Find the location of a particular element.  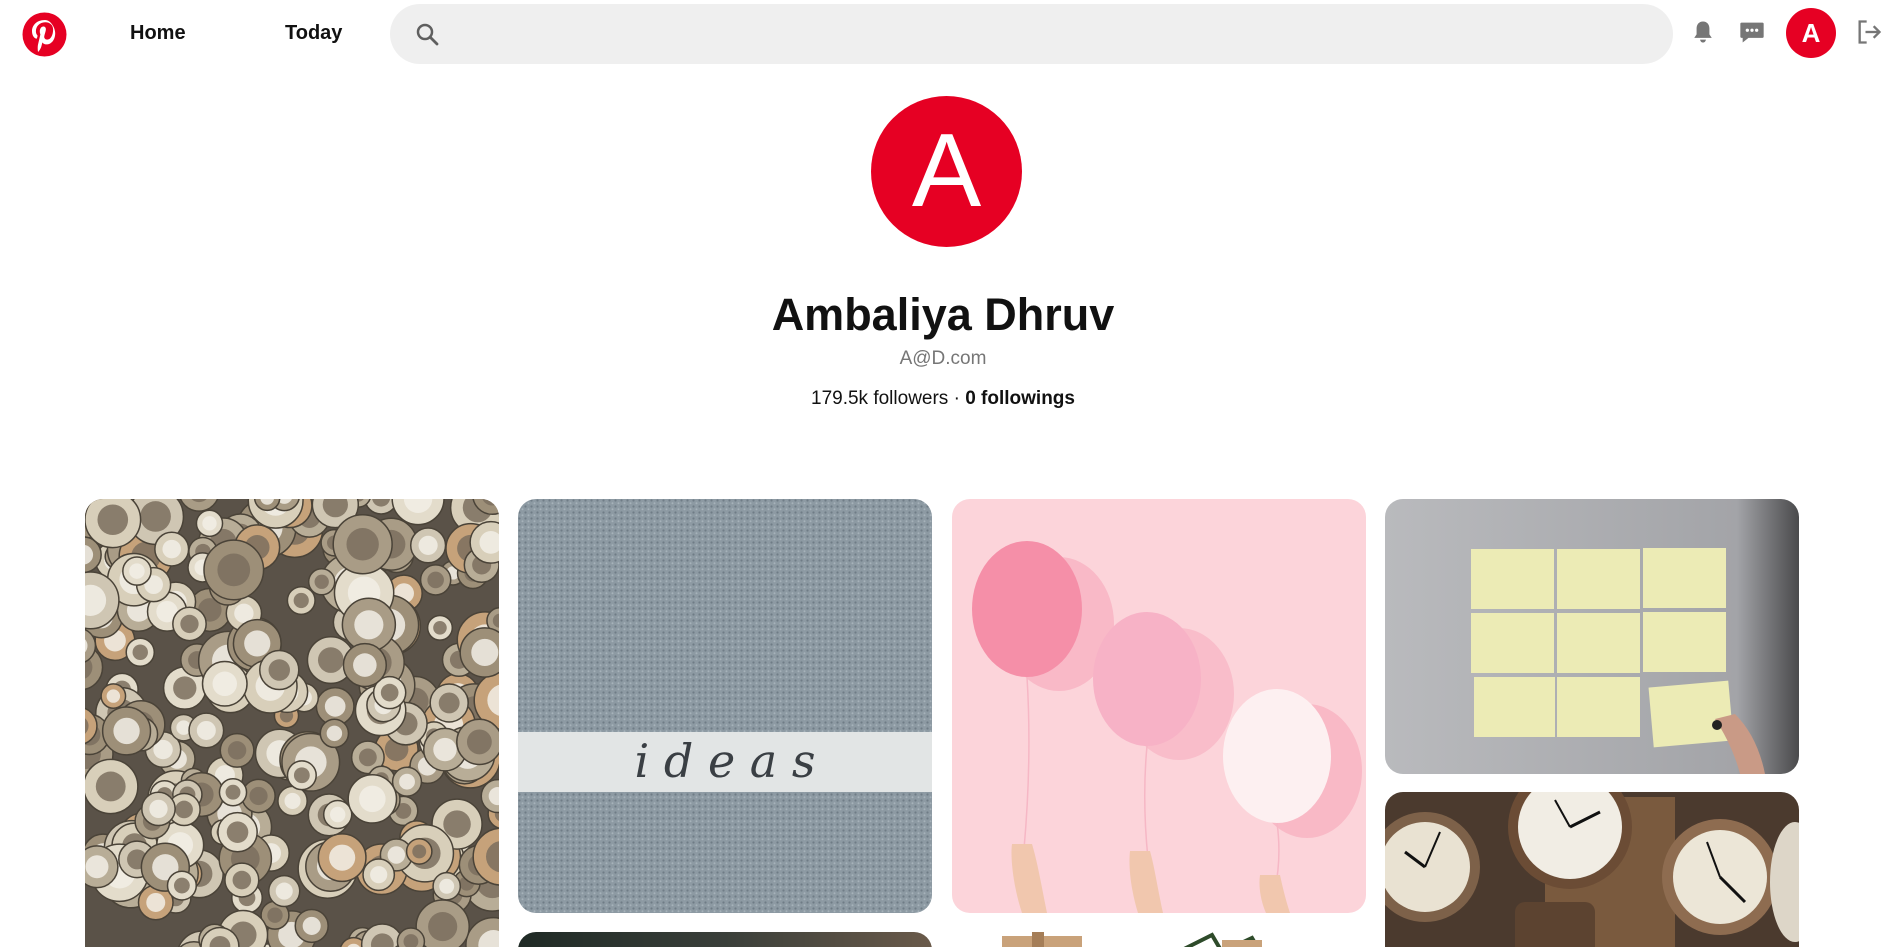

profile-stats: 179.5k followers · 0 followings is located at coordinates (943, 399).